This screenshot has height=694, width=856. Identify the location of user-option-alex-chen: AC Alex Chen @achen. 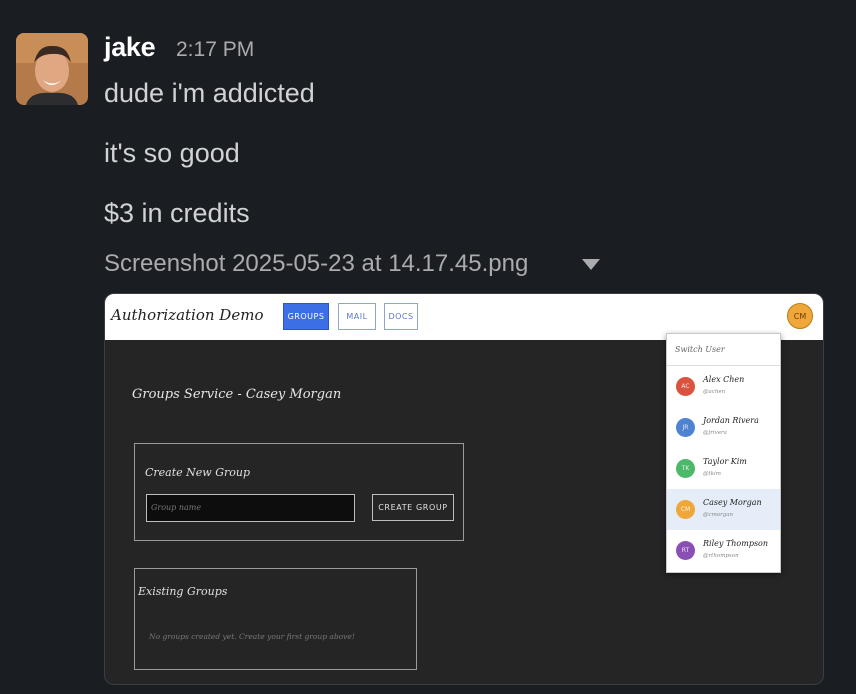
(723, 386).